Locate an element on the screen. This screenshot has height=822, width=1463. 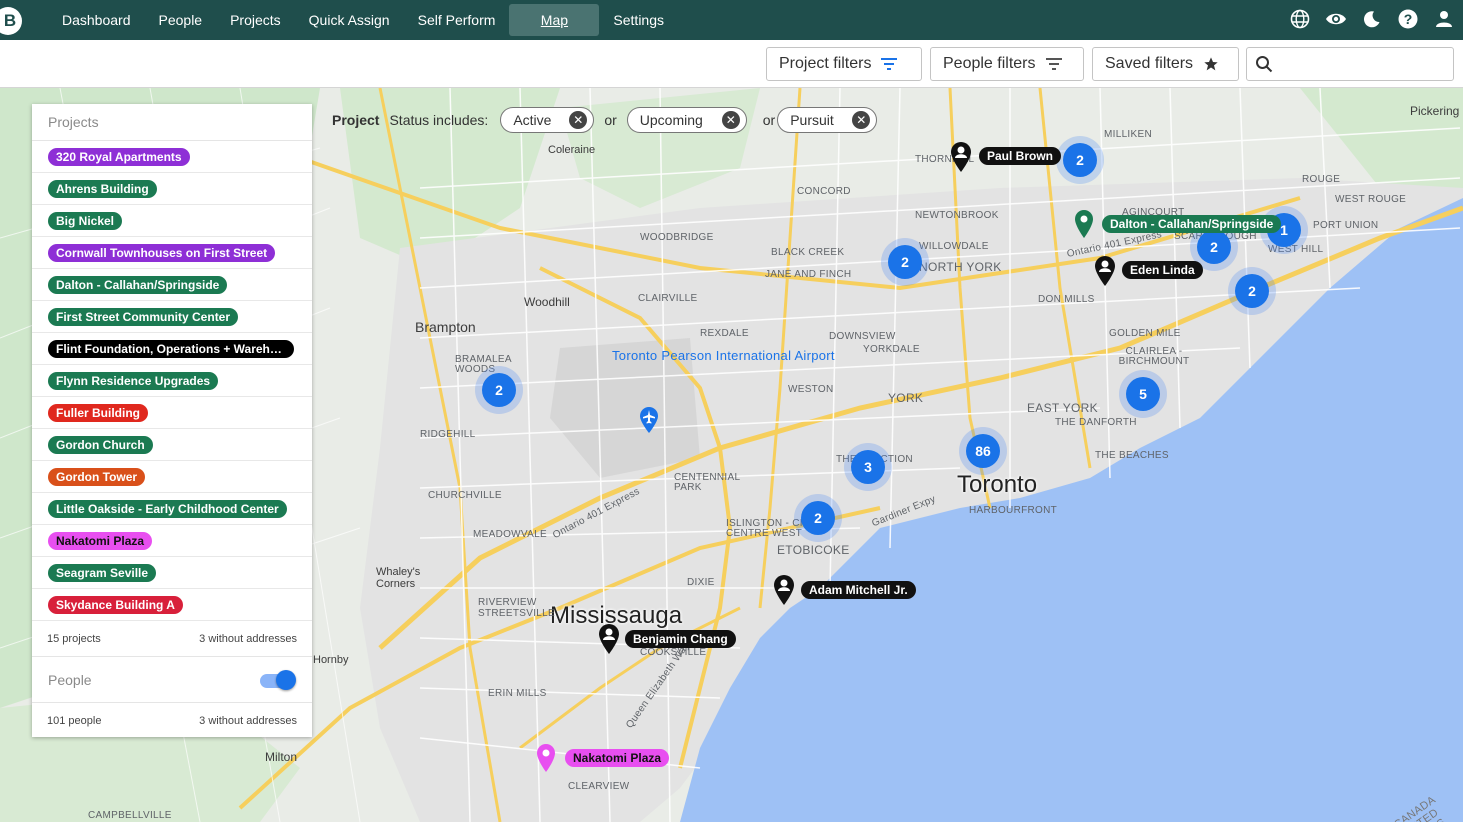
nav-settings: Settings is located at coordinates (638, 20).